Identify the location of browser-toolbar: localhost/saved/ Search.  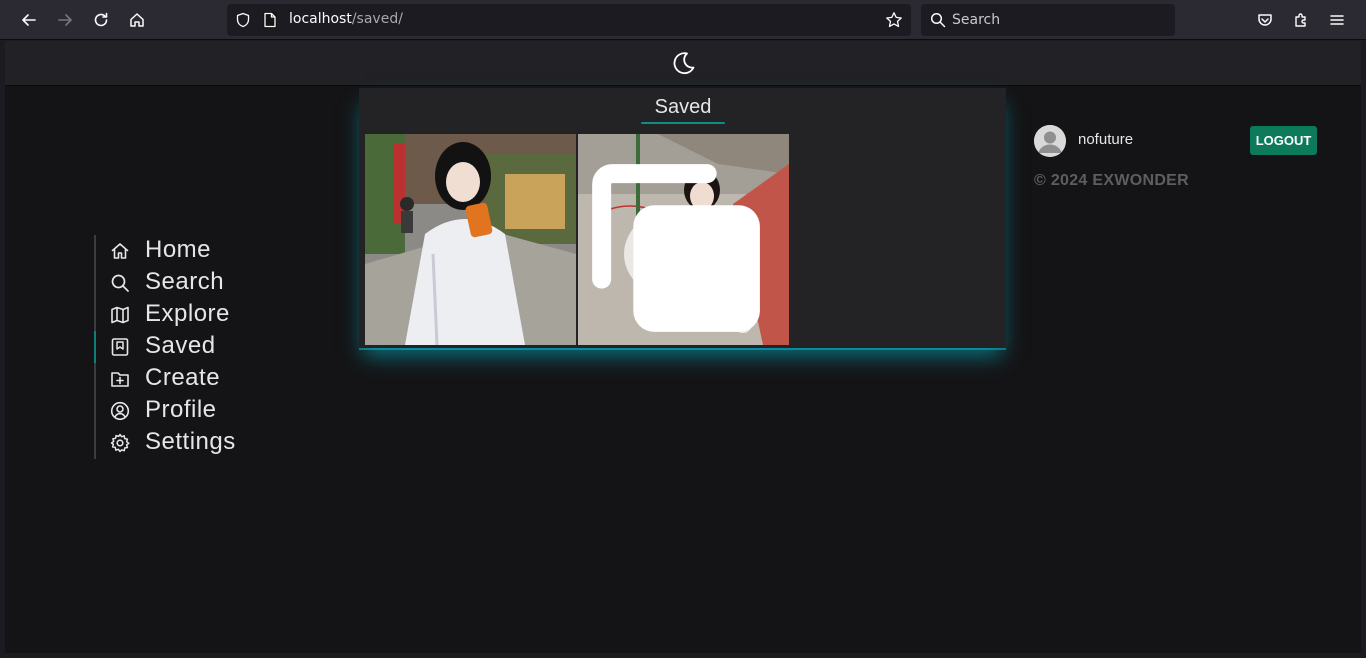
(683, 20).